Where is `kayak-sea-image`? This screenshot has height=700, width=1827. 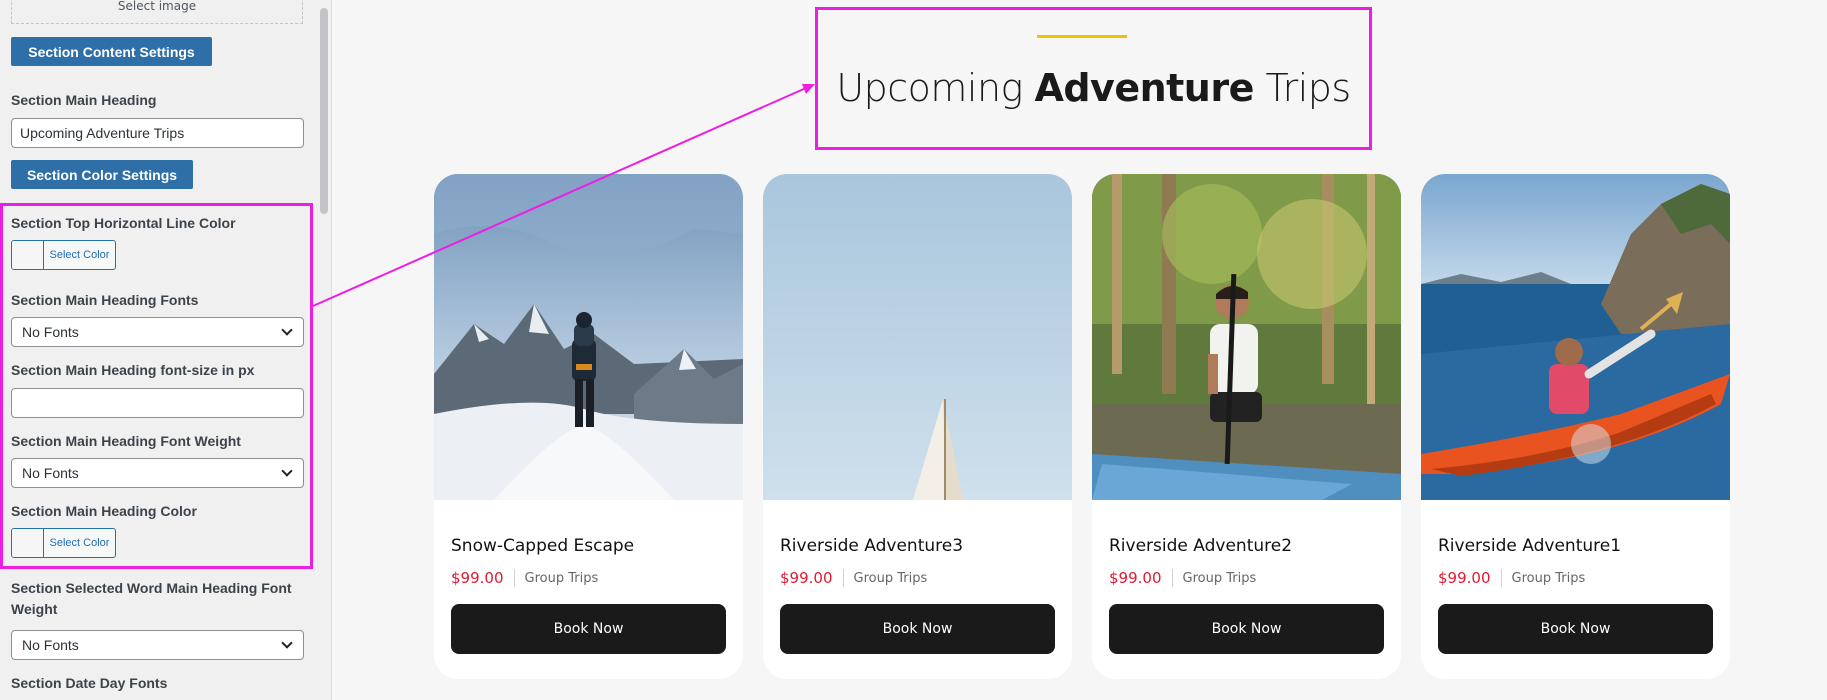 kayak-sea-image is located at coordinates (1575, 337).